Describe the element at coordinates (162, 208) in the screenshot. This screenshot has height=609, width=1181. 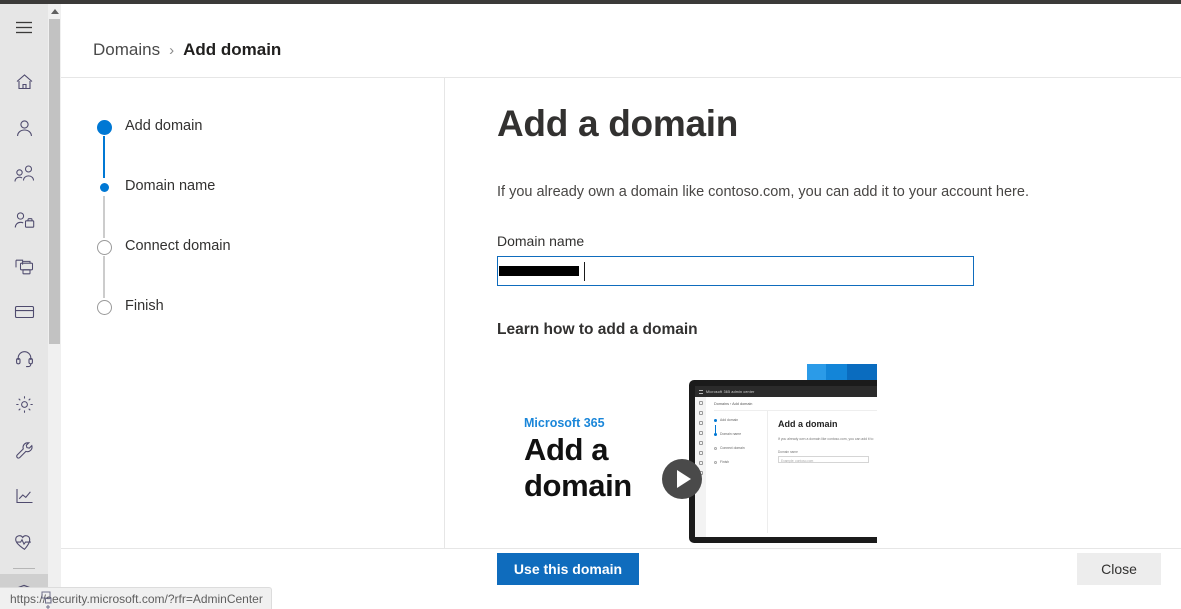
I see `wizard-step-domain-name: Domain name` at that location.